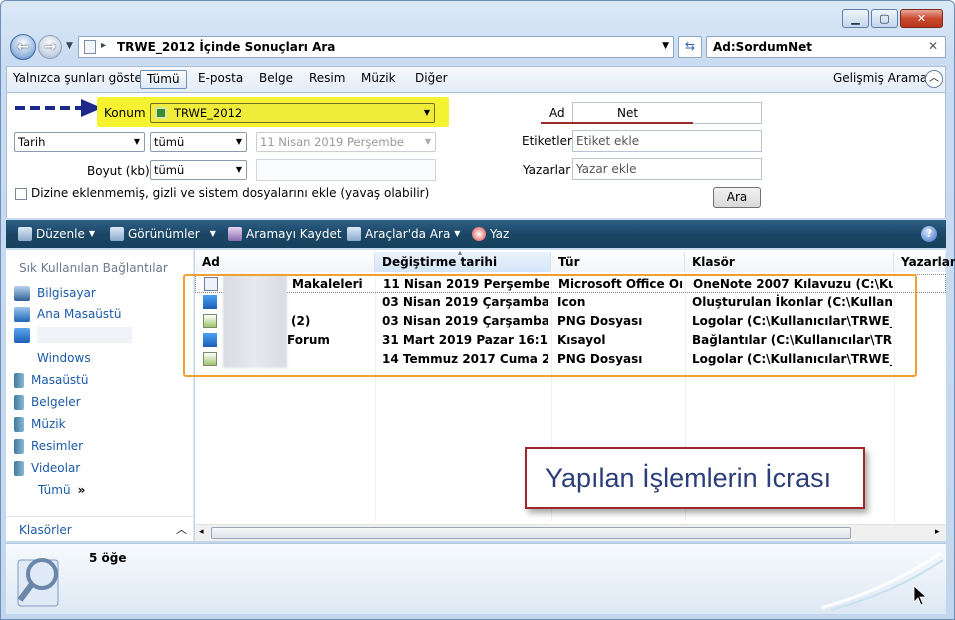 This screenshot has width=955, height=620. What do you see at coordinates (226, 47) in the screenshot?
I see `address-text: TRWE_2012 İçinde Sonuçları Ara` at bounding box center [226, 47].